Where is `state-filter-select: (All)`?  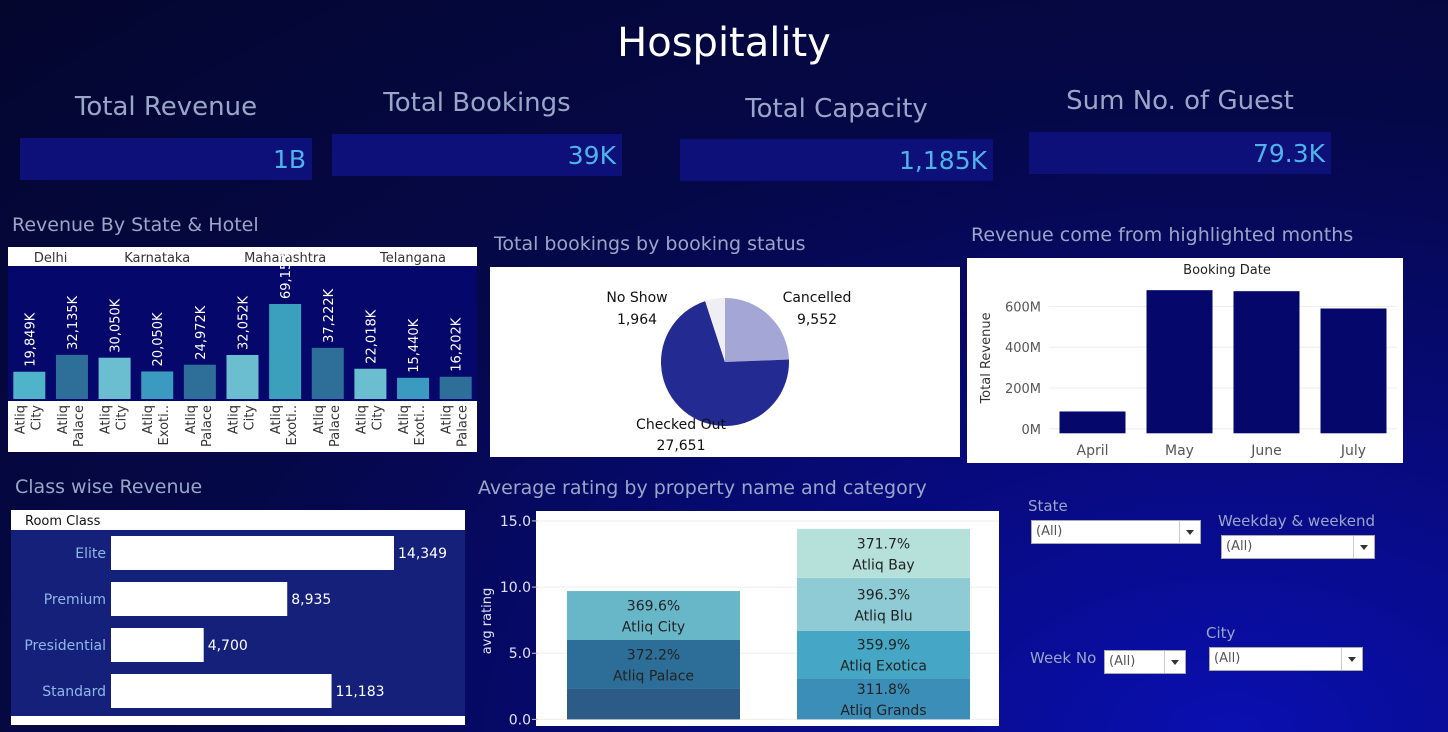
state-filter-select: (All) is located at coordinates (1116, 532).